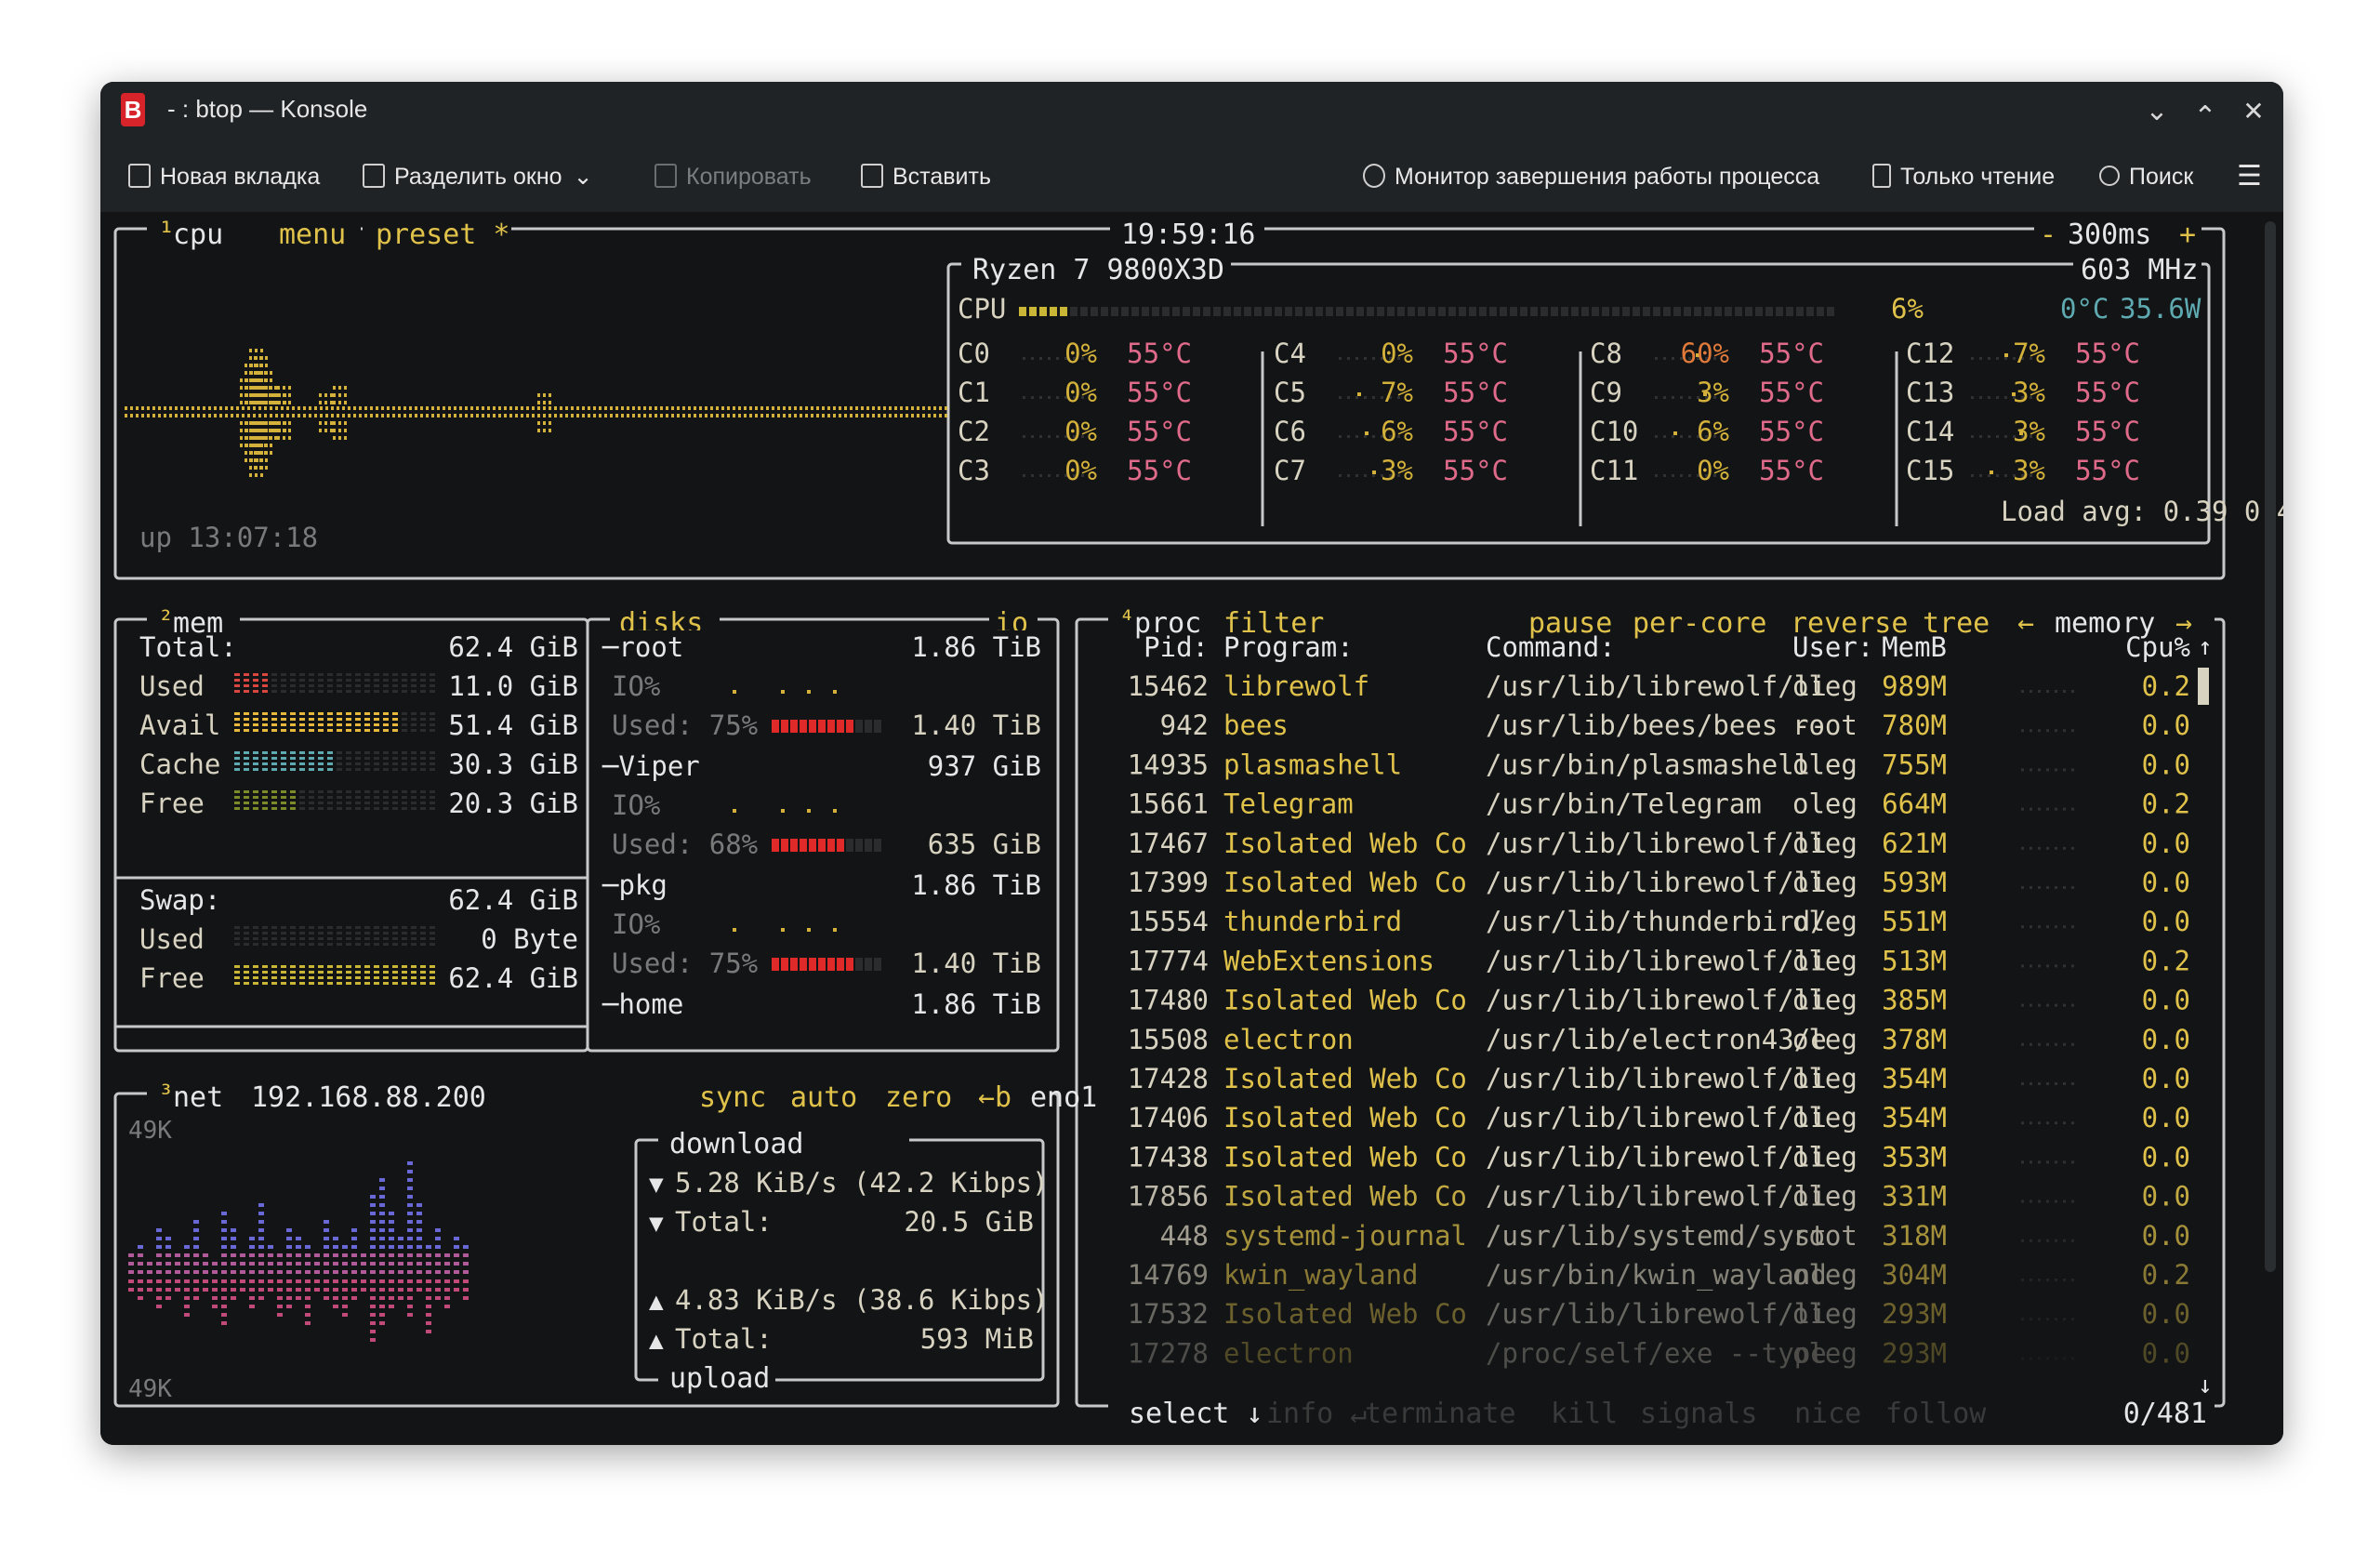 The height and width of the screenshot is (1564, 2380). I want to click on cpu-bar-cell, so click(1513, 311).